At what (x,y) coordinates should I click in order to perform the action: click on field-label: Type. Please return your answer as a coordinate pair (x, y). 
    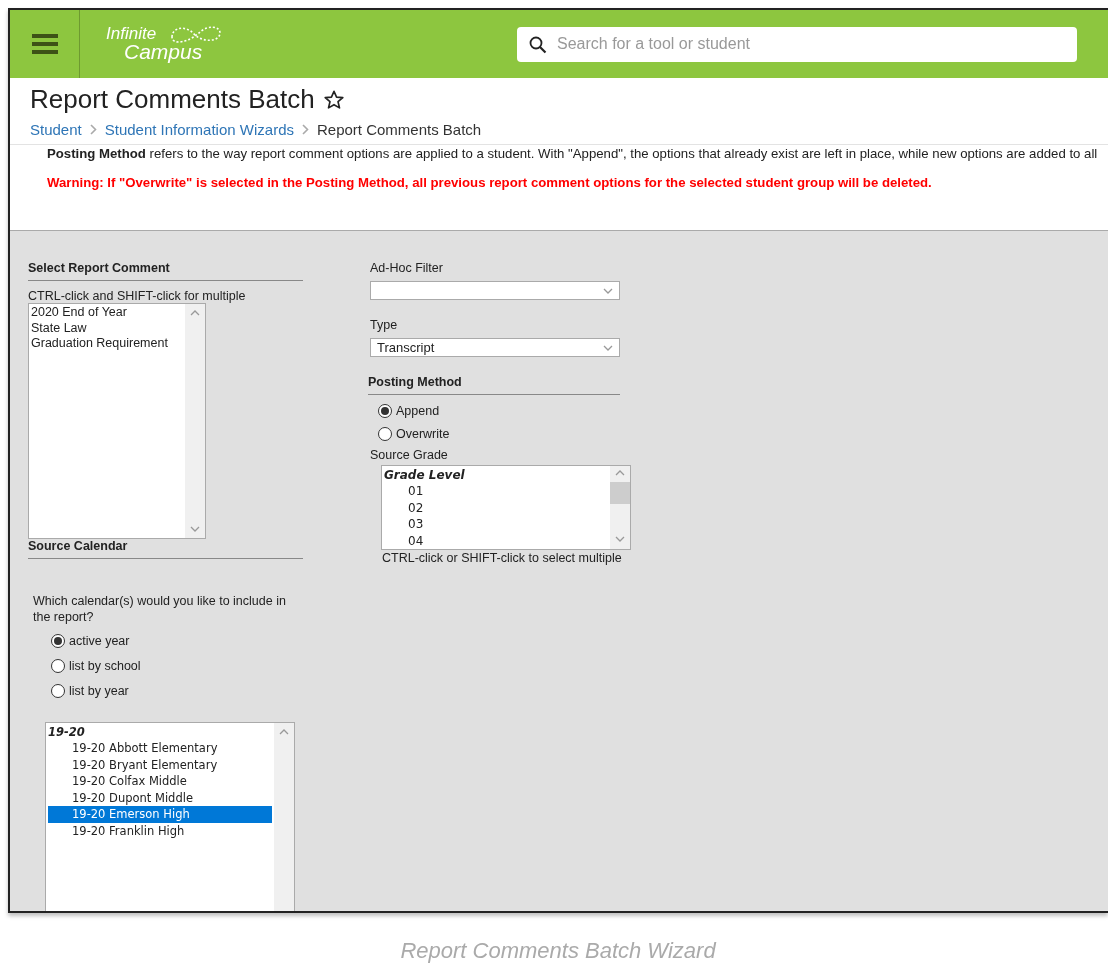
    Looking at the image, I should click on (384, 325).